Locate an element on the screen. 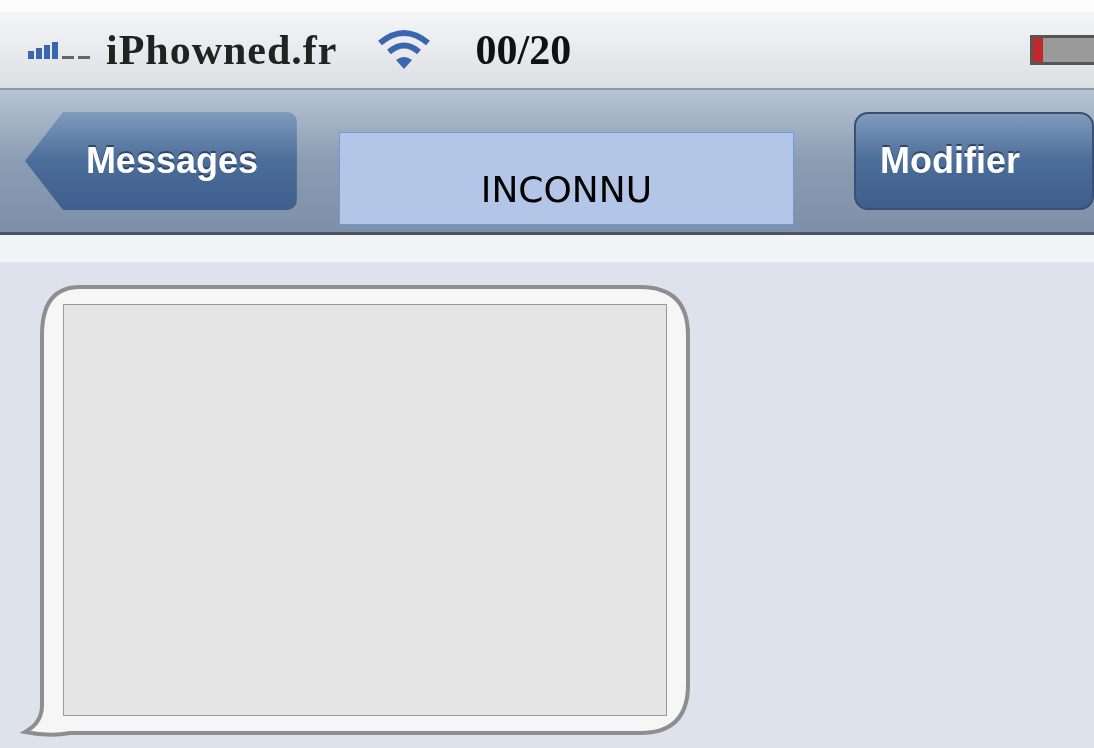 This screenshot has width=1094, height=748. edit-button: Modifier is located at coordinates (974, 161).